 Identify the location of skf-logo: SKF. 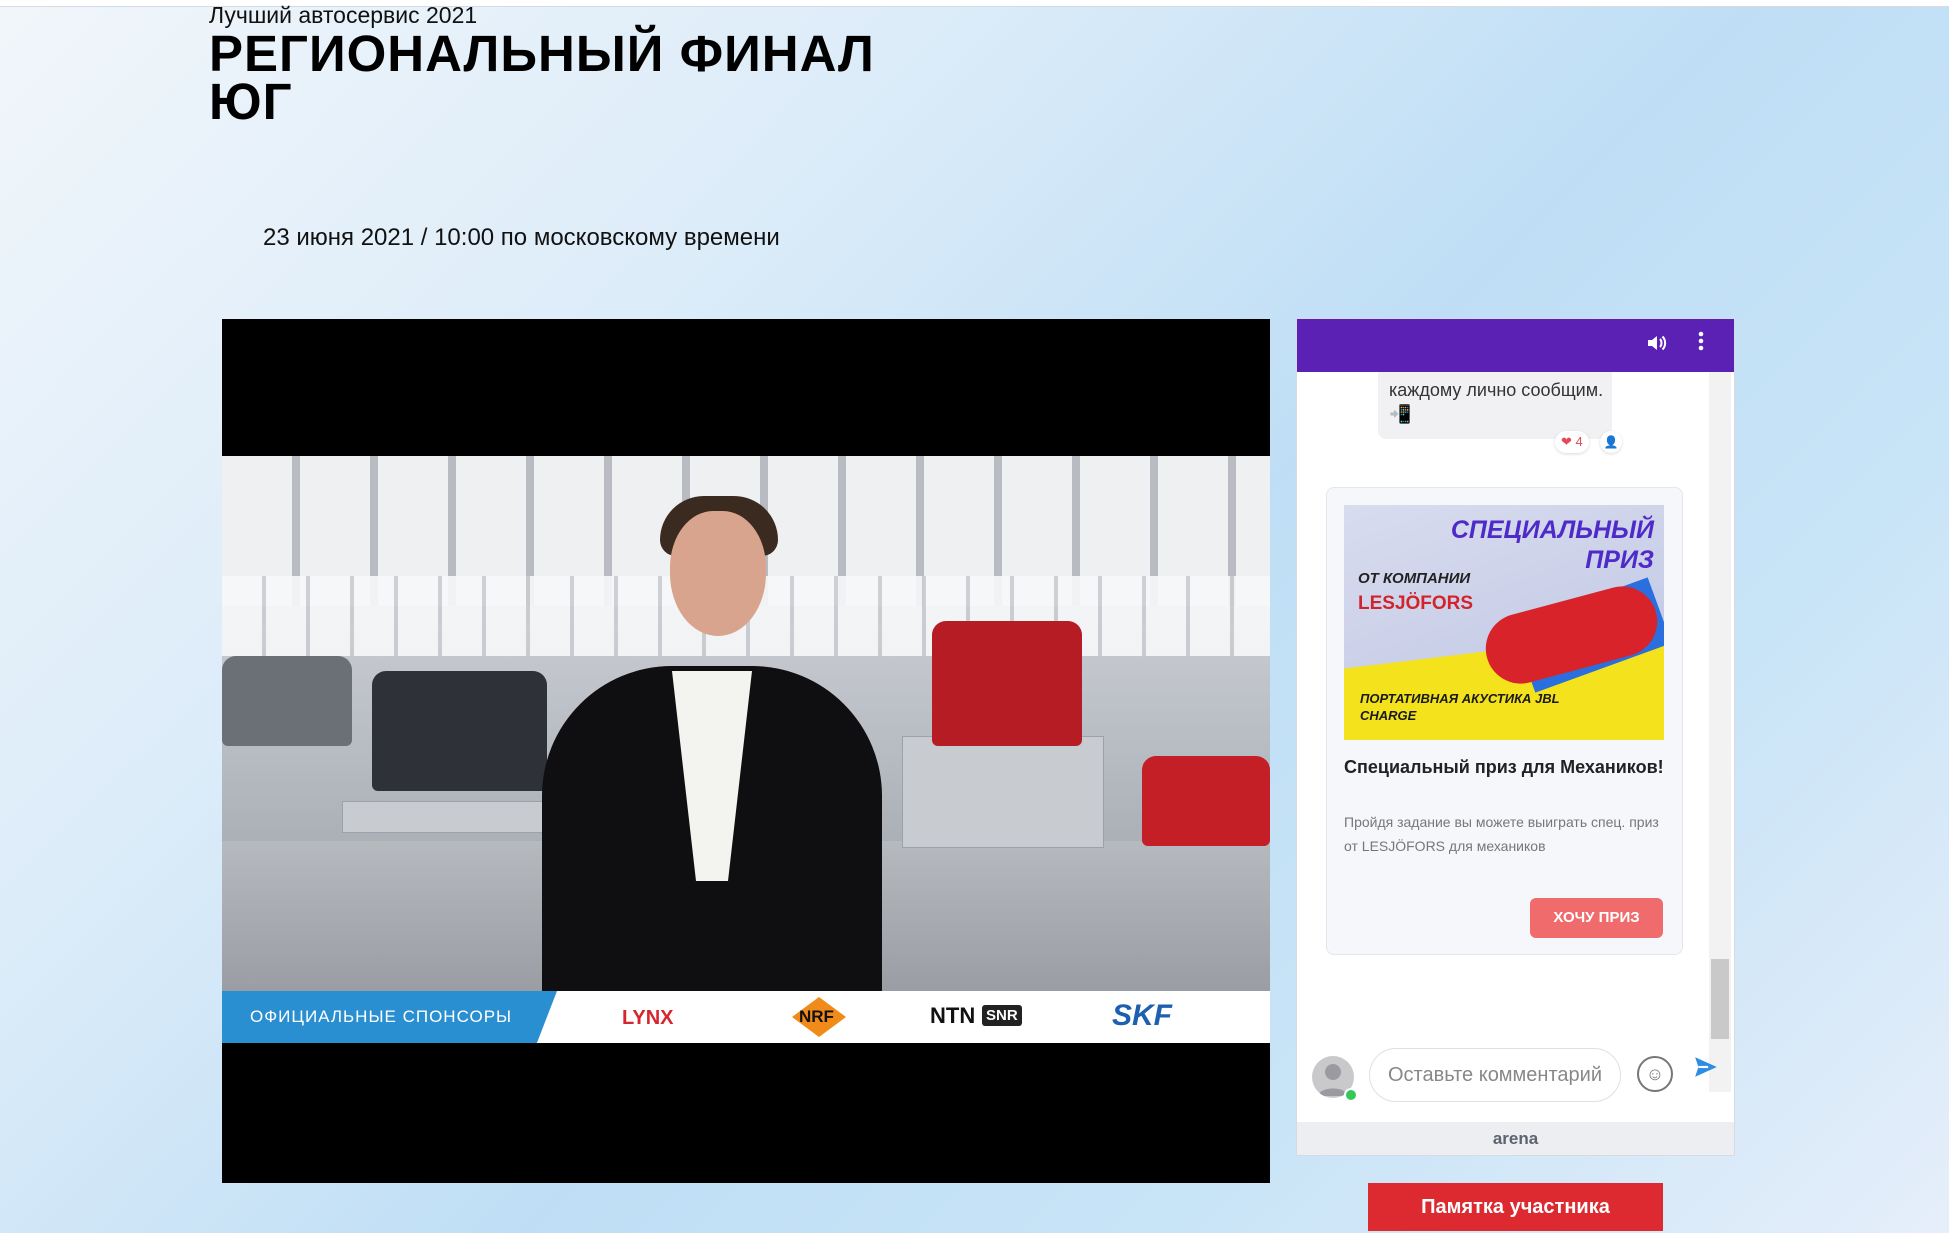
(1142, 1015).